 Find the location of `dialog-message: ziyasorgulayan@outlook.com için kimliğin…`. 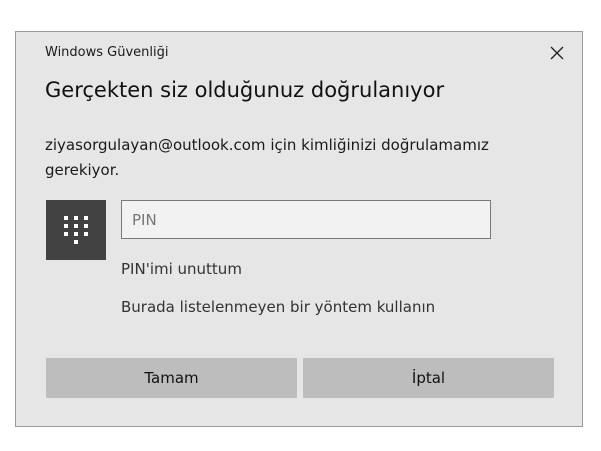

dialog-message: ziyasorgulayan@outlook.com için kimliğin… is located at coordinates (267, 157).